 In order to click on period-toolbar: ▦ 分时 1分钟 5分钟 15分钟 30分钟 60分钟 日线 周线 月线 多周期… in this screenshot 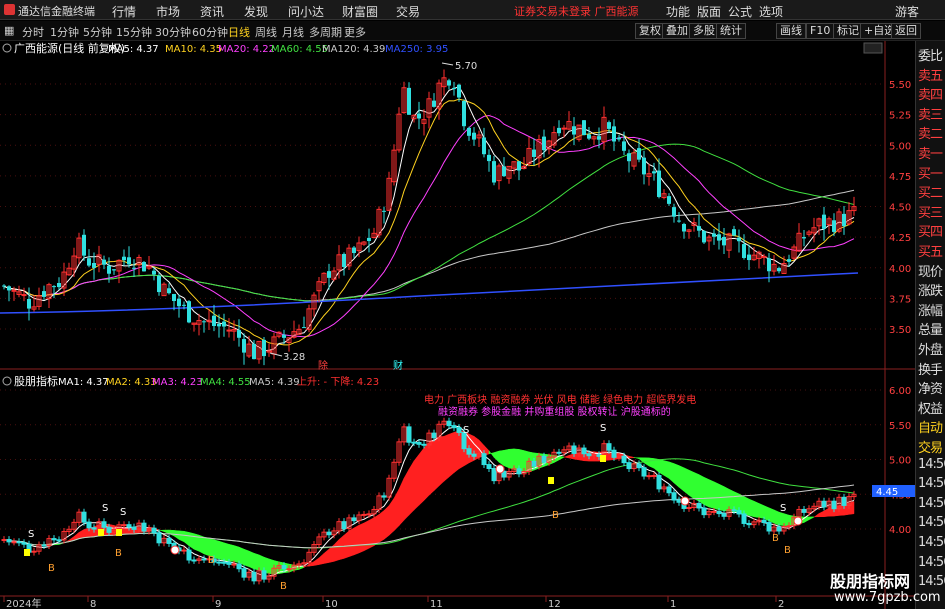, I will do `click(472, 31)`.